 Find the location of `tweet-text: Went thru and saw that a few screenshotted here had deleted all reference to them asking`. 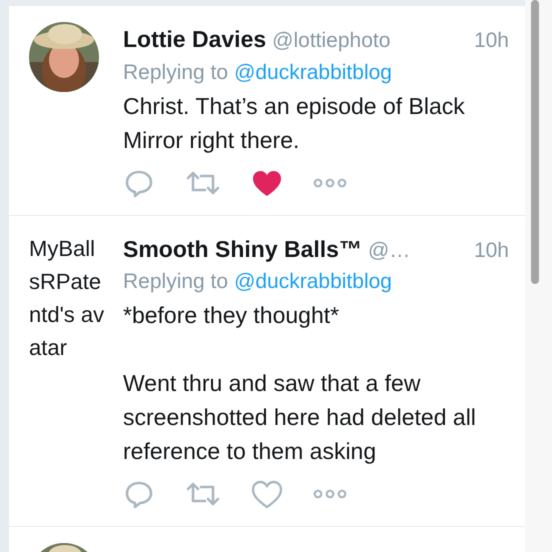

tweet-text: Went thru and saw that a few screenshotted here had deleted all reference to them asking is located at coordinates (300, 417).